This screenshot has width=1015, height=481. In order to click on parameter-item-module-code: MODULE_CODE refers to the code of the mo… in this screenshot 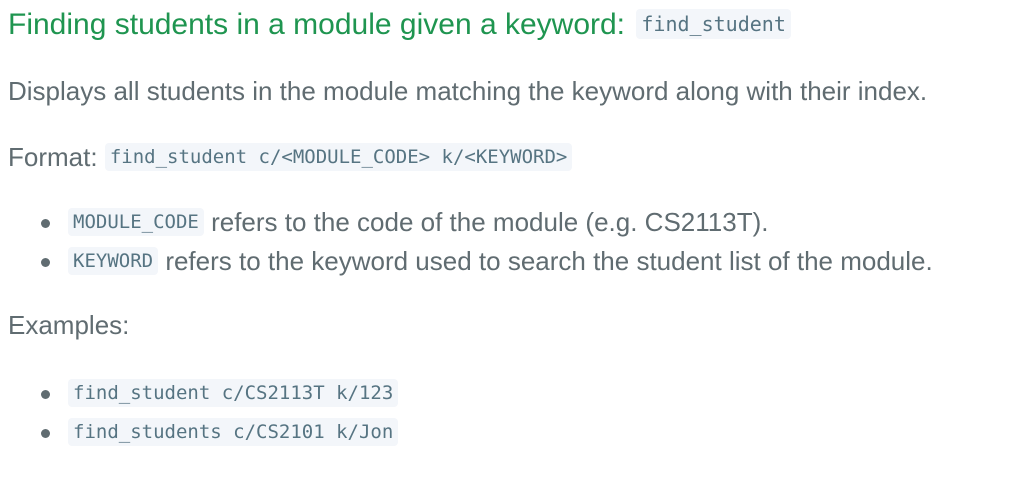, I will do `click(470, 222)`.